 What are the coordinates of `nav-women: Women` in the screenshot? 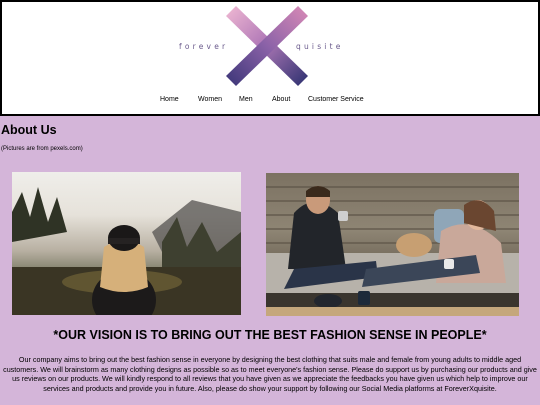 It's located at (210, 99).